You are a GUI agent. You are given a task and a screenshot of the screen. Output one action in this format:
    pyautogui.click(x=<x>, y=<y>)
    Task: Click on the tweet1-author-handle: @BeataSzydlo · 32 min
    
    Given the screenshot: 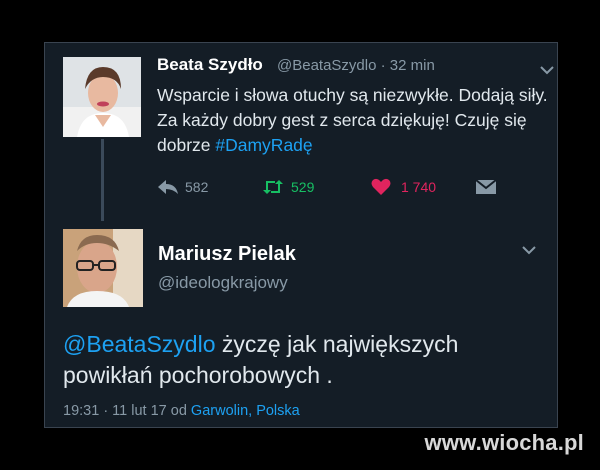 What is the action you would take?
    pyautogui.click(x=356, y=65)
    